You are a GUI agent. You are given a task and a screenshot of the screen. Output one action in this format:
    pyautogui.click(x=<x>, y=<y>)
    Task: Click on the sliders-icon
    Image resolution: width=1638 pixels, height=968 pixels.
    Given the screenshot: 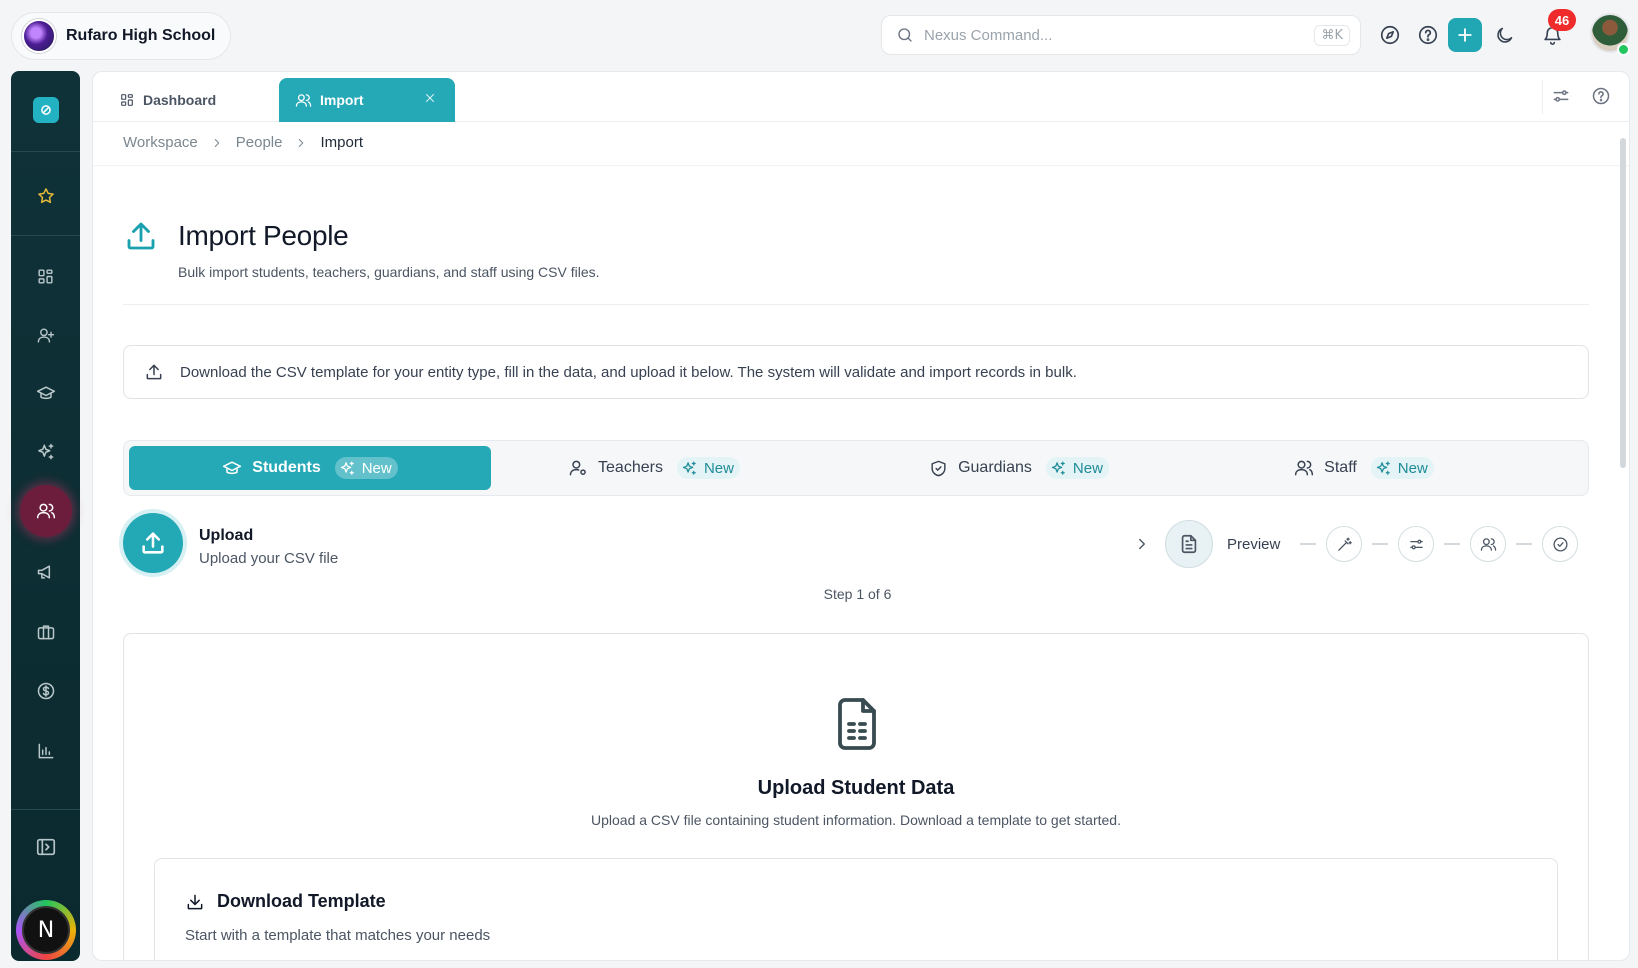 What is the action you would take?
    pyautogui.click(x=1416, y=544)
    